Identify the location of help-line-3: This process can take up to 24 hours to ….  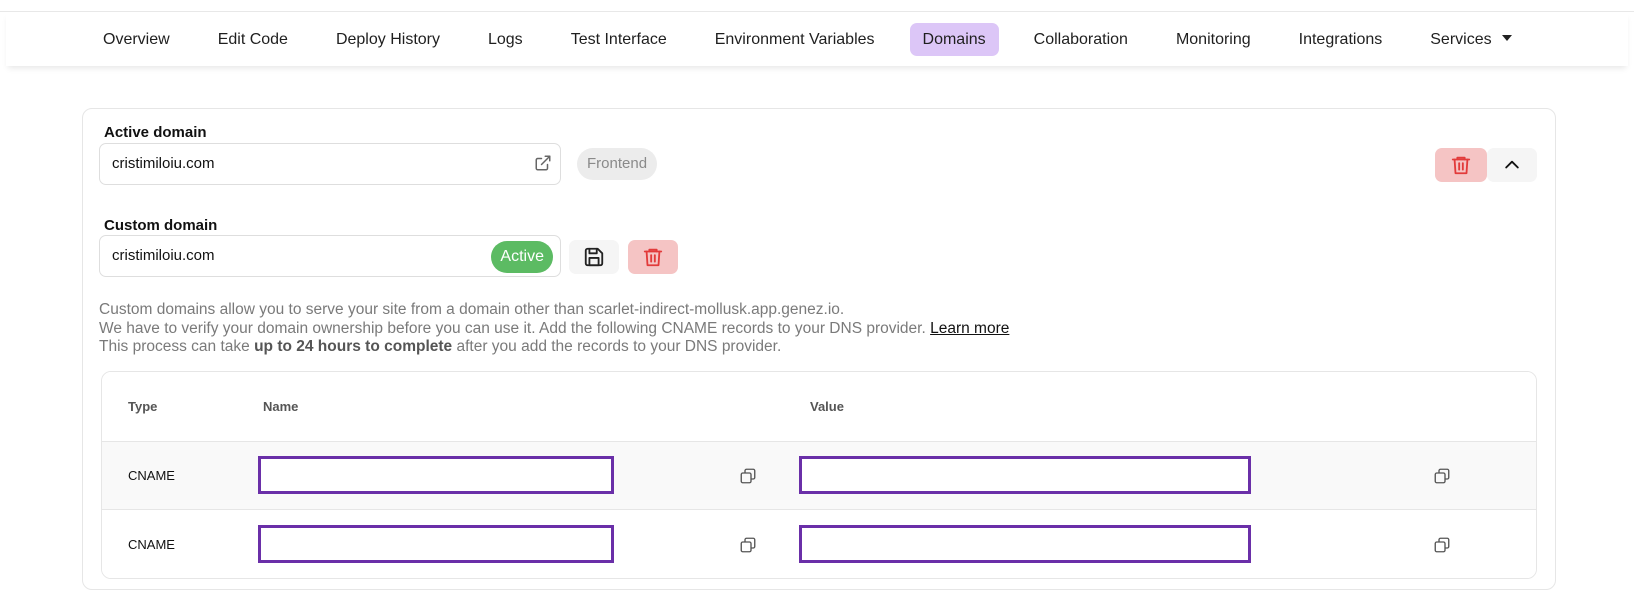
(554, 347).